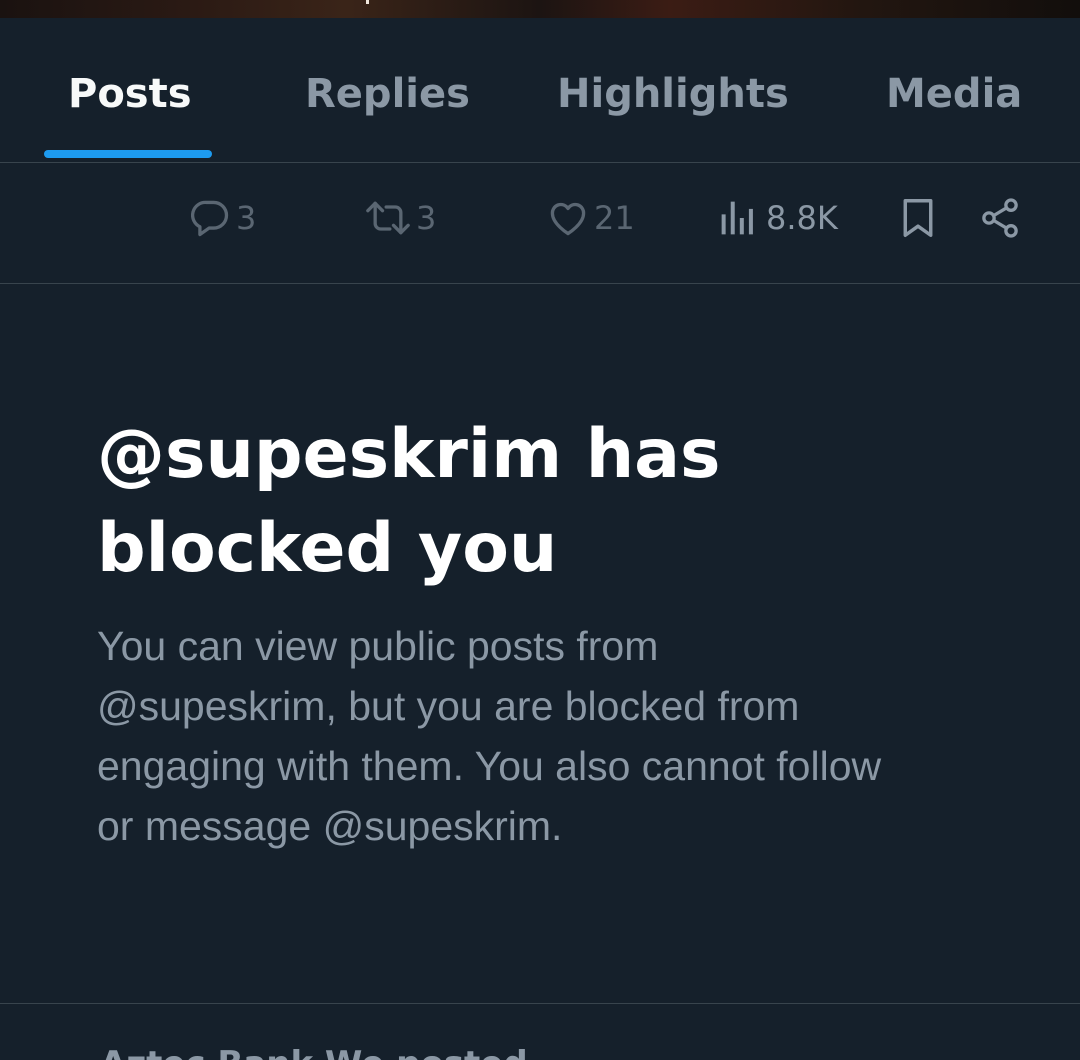 This screenshot has height=1060, width=1080. I want to click on like-button: 21, so click(590, 218).